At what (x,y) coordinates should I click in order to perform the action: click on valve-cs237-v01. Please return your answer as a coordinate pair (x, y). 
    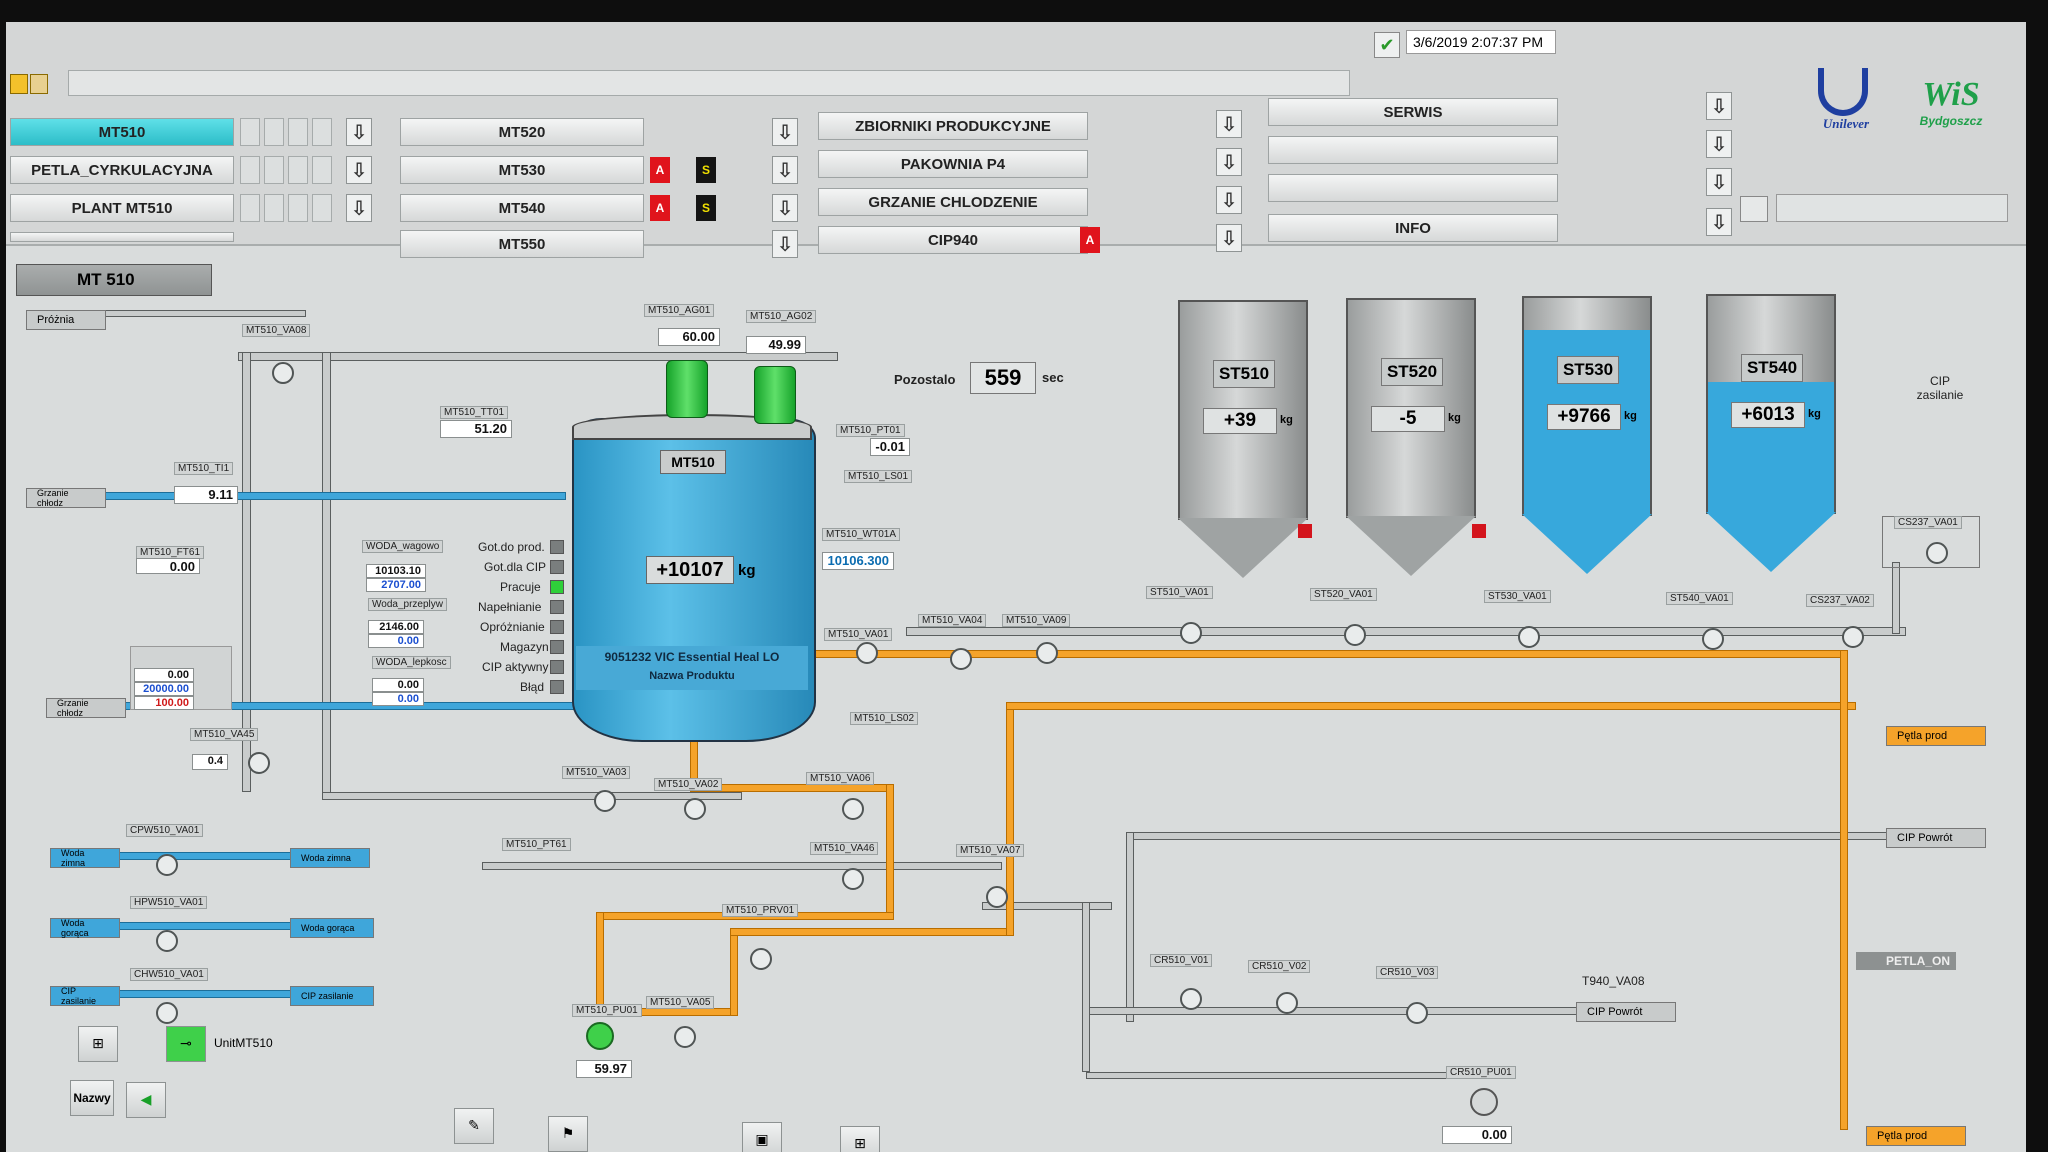
    Looking at the image, I should click on (1937, 553).